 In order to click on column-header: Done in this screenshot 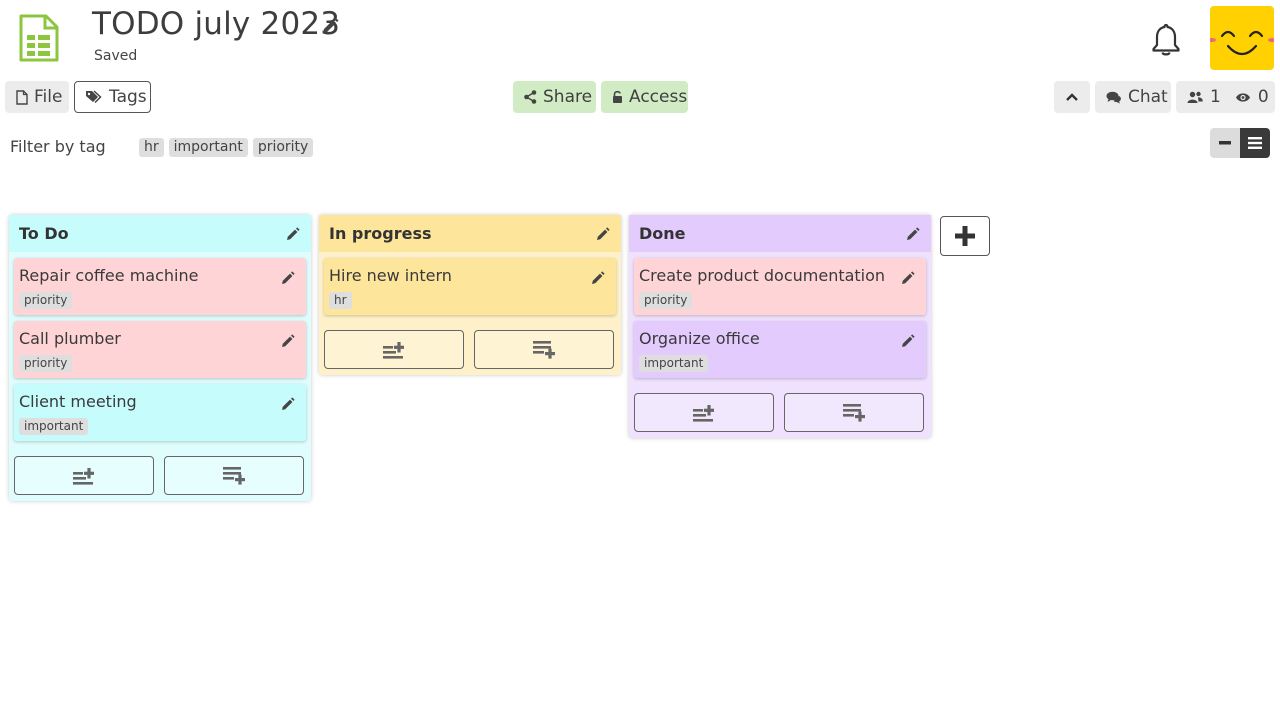, I will do `click(780, 233)`.